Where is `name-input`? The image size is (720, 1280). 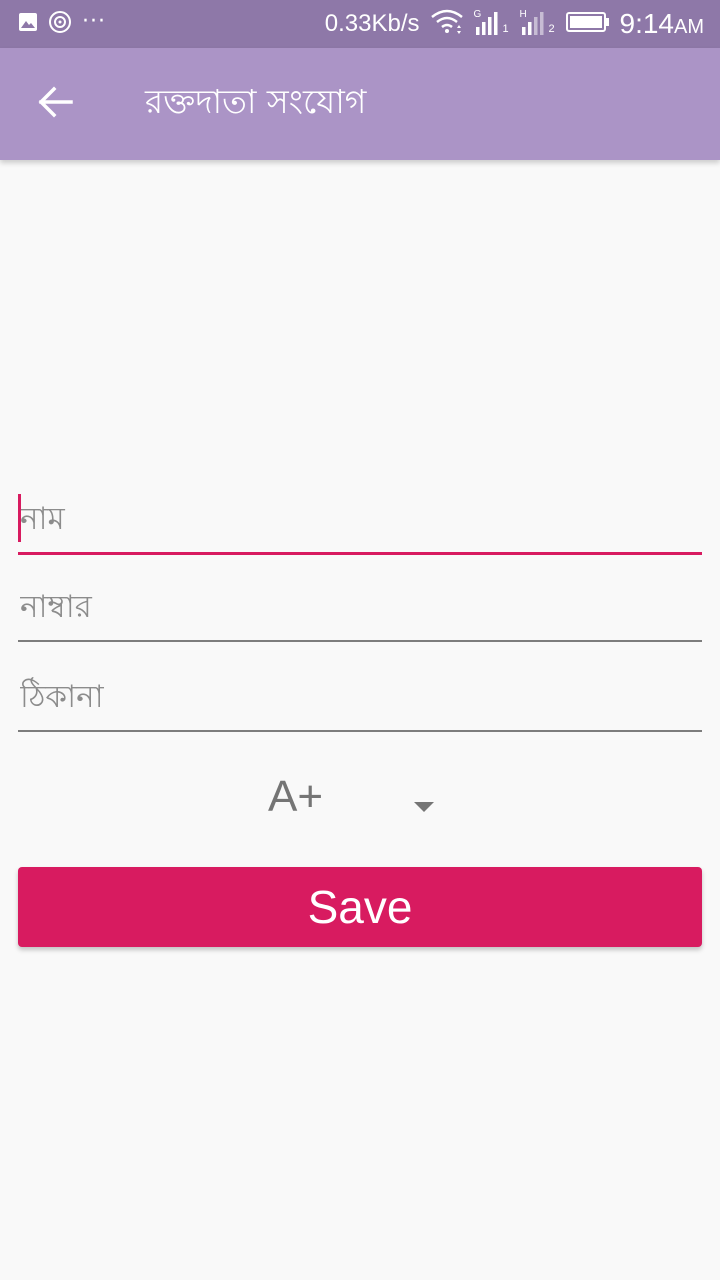 name-input is located at coordinates (360, 524).